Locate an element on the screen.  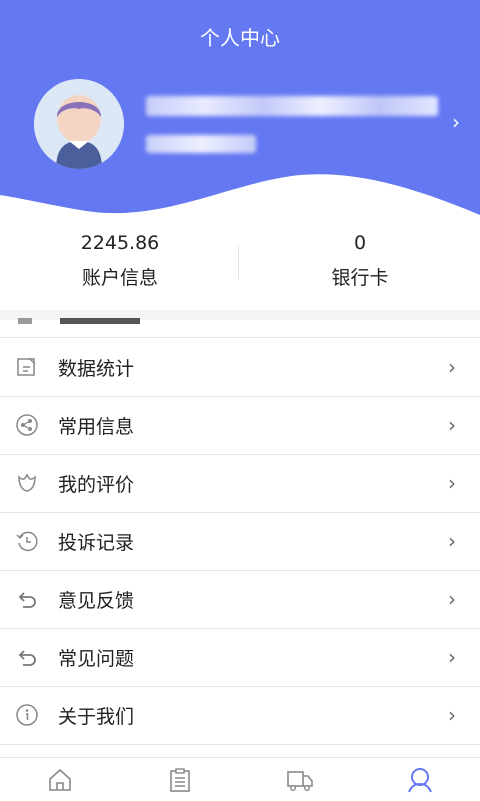
bottom-tab-bar is located at coordinates (240, 779).